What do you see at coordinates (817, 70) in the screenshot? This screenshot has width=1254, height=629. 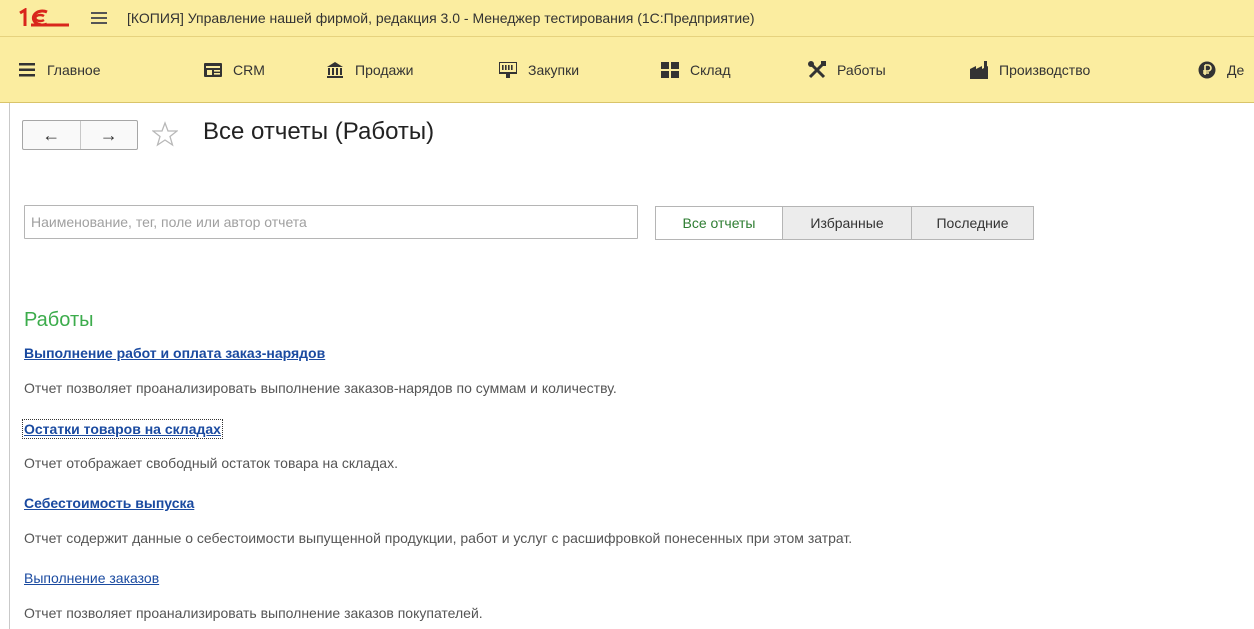 I see `tools-icon` at bounding box center [817, 70].